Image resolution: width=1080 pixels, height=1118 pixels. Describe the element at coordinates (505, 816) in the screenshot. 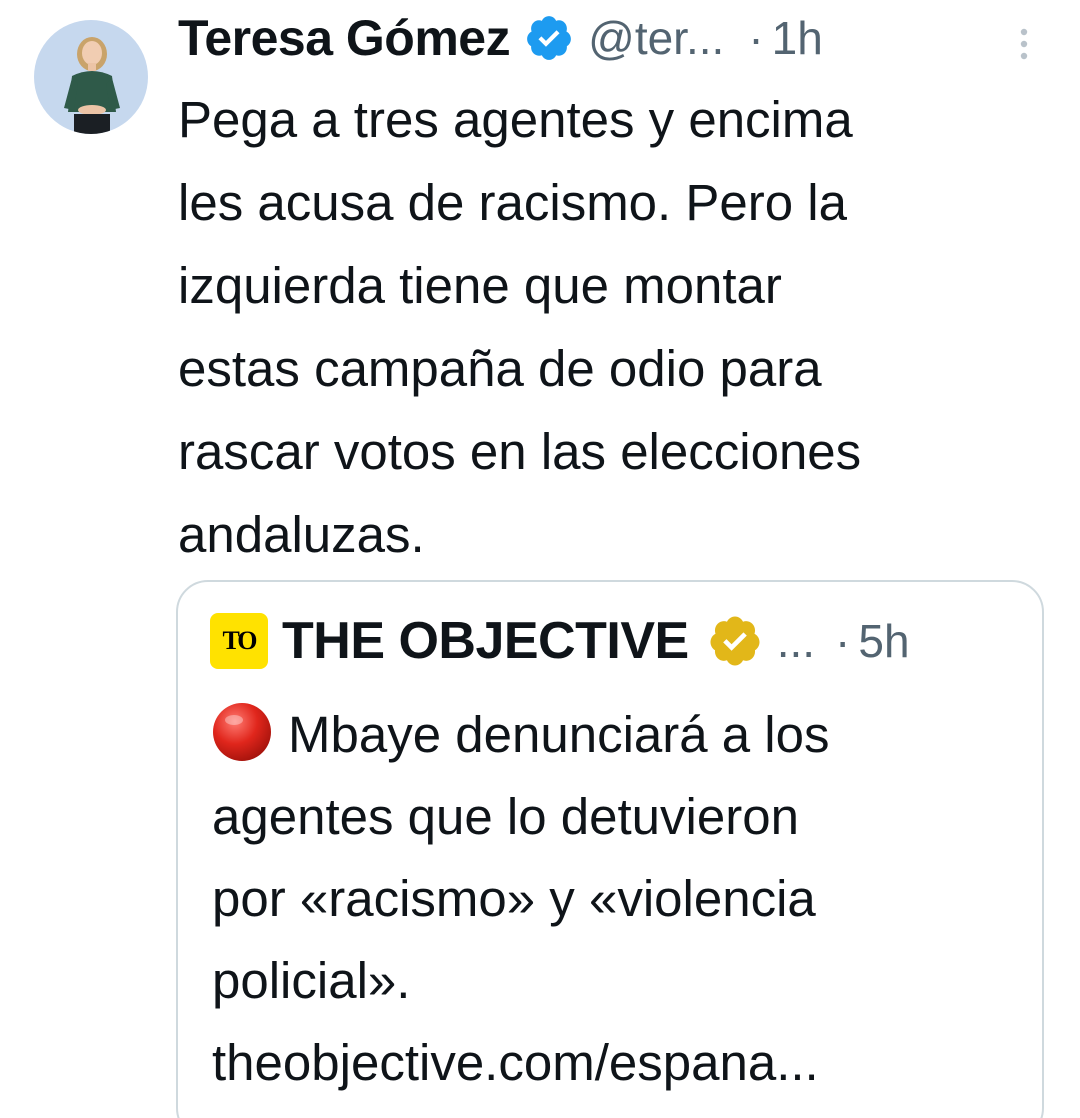

I see `quoted-text-line: agentes que lo detuvieron` at that location.